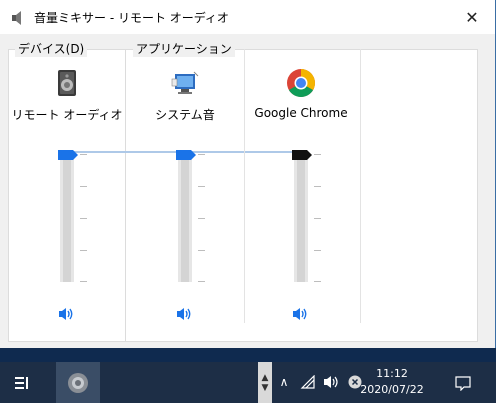 This screenshot has height=403, width=496. I want to click on notification-icon, so click(463, 383).